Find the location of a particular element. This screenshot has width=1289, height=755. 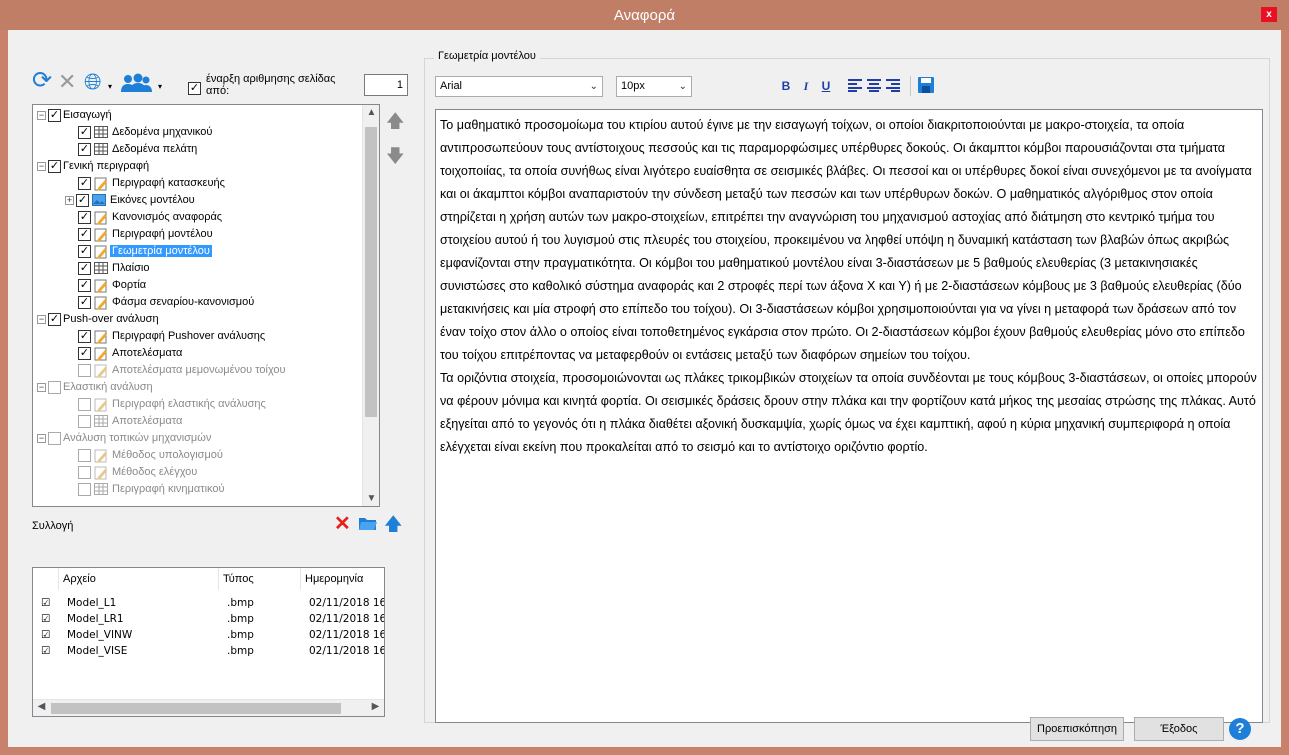

tree-node: Μέθοδος ελέγχου is located at coordinates (132, 472).